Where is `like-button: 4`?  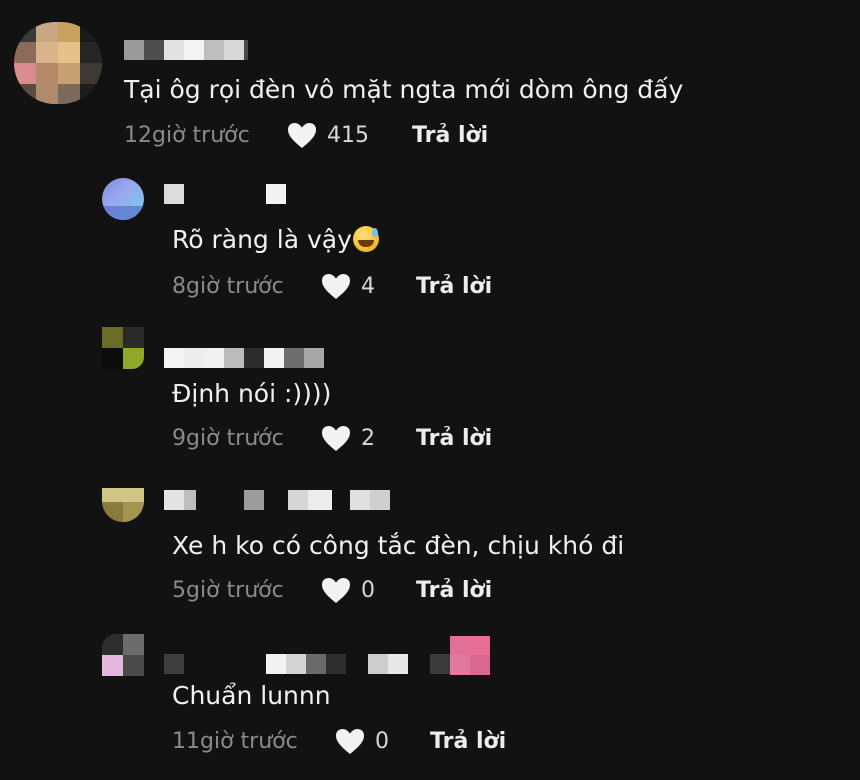 like-button: 4 is located at coordinates (347, 287).